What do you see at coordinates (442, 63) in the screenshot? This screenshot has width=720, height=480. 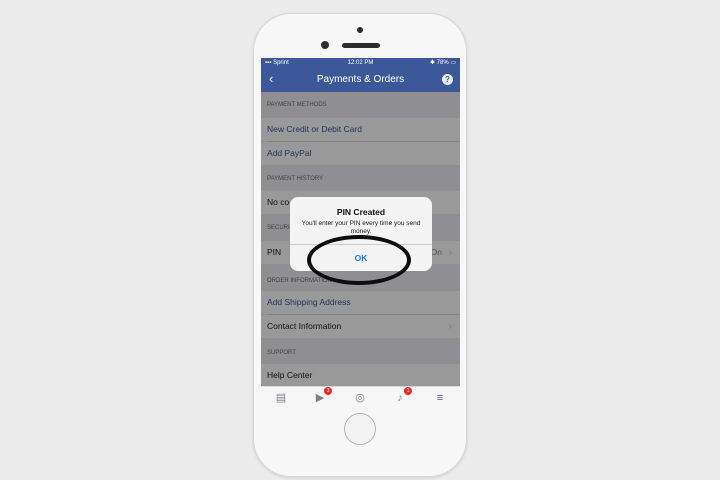 I see `battery-indicator: ✱ 78% ▭` at bounding box center [442, 63].